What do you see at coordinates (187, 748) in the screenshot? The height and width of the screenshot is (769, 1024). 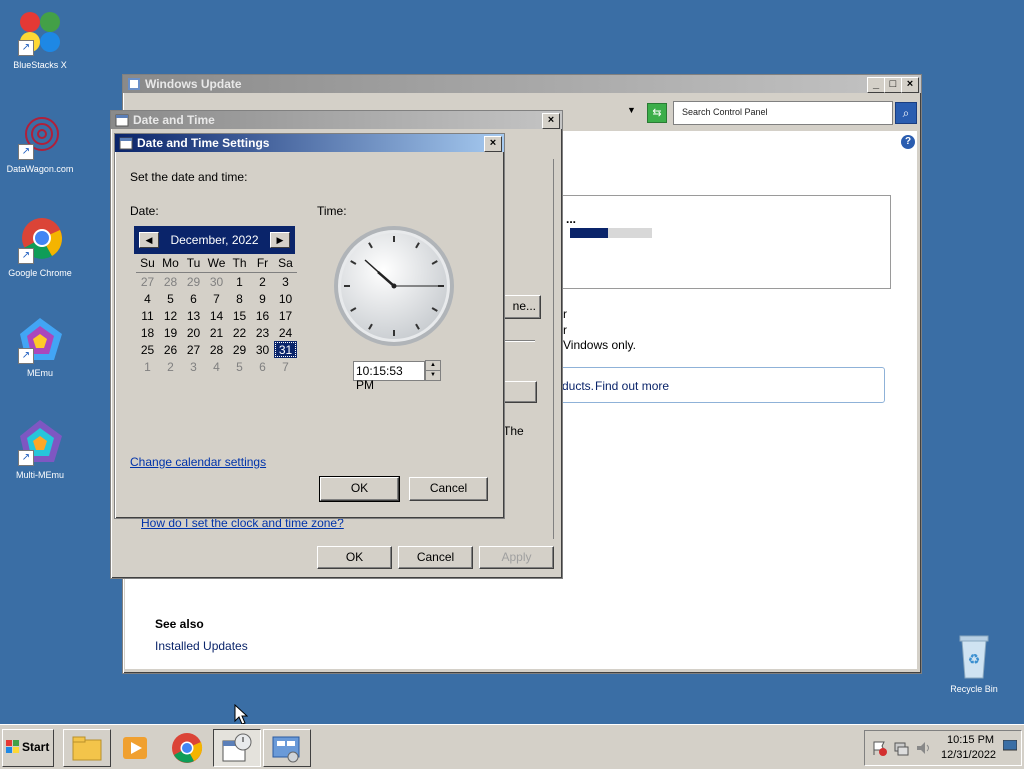 I see `taskbar-chrome` at bounding box center [187, 748].